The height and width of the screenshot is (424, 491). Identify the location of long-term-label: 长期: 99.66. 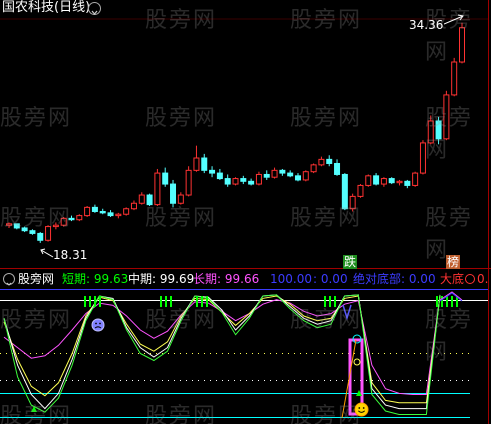
(226, 279).